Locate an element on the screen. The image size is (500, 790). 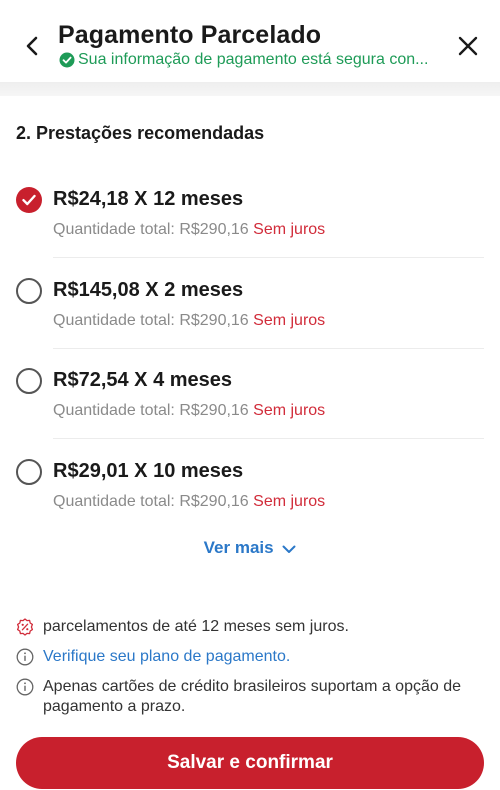
installment-label: R$145,08 X 2 meses is located at coordinates (148, 290).